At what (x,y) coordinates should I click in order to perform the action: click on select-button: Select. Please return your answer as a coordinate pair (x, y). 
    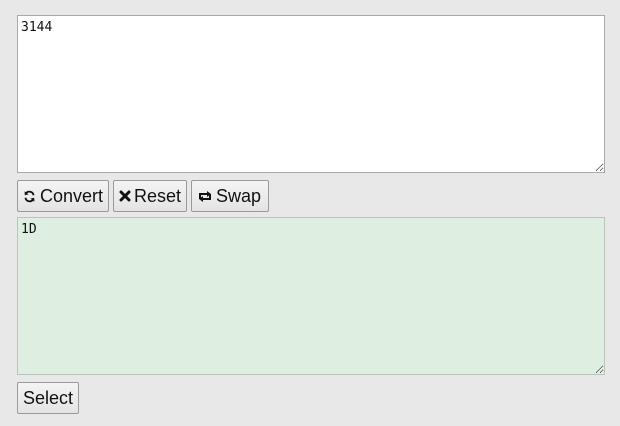
    Looking at the image, I should click on (48, 398).